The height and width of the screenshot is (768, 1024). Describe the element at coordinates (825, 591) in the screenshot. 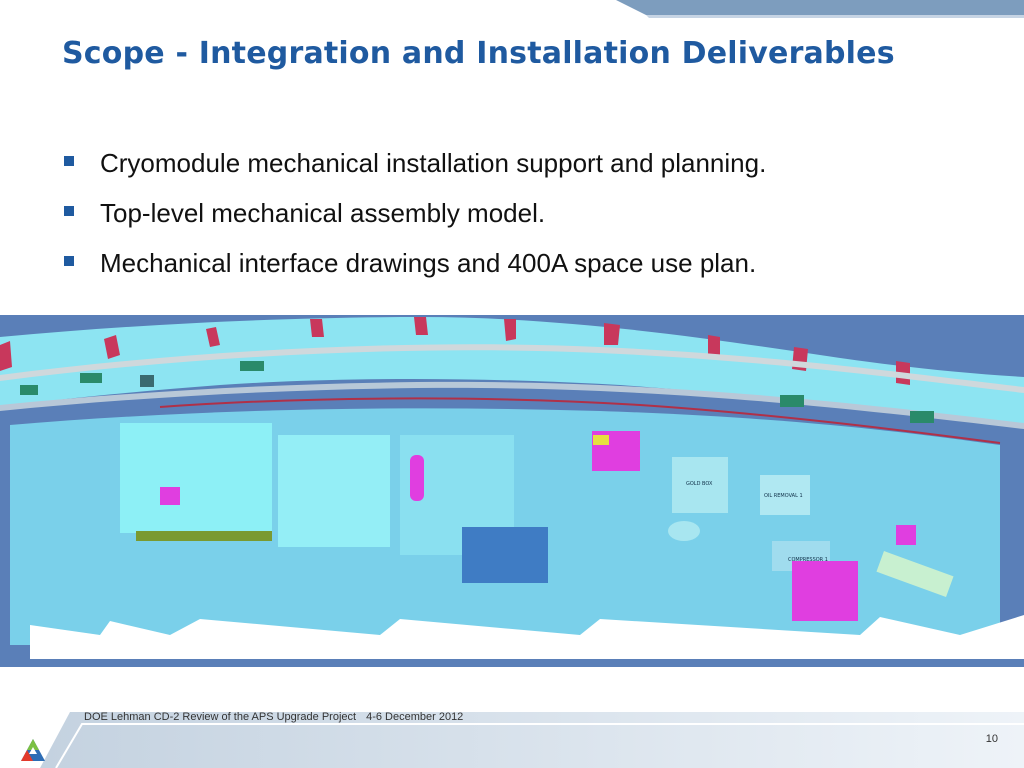

I see `equipment-magenta-large` at that location.